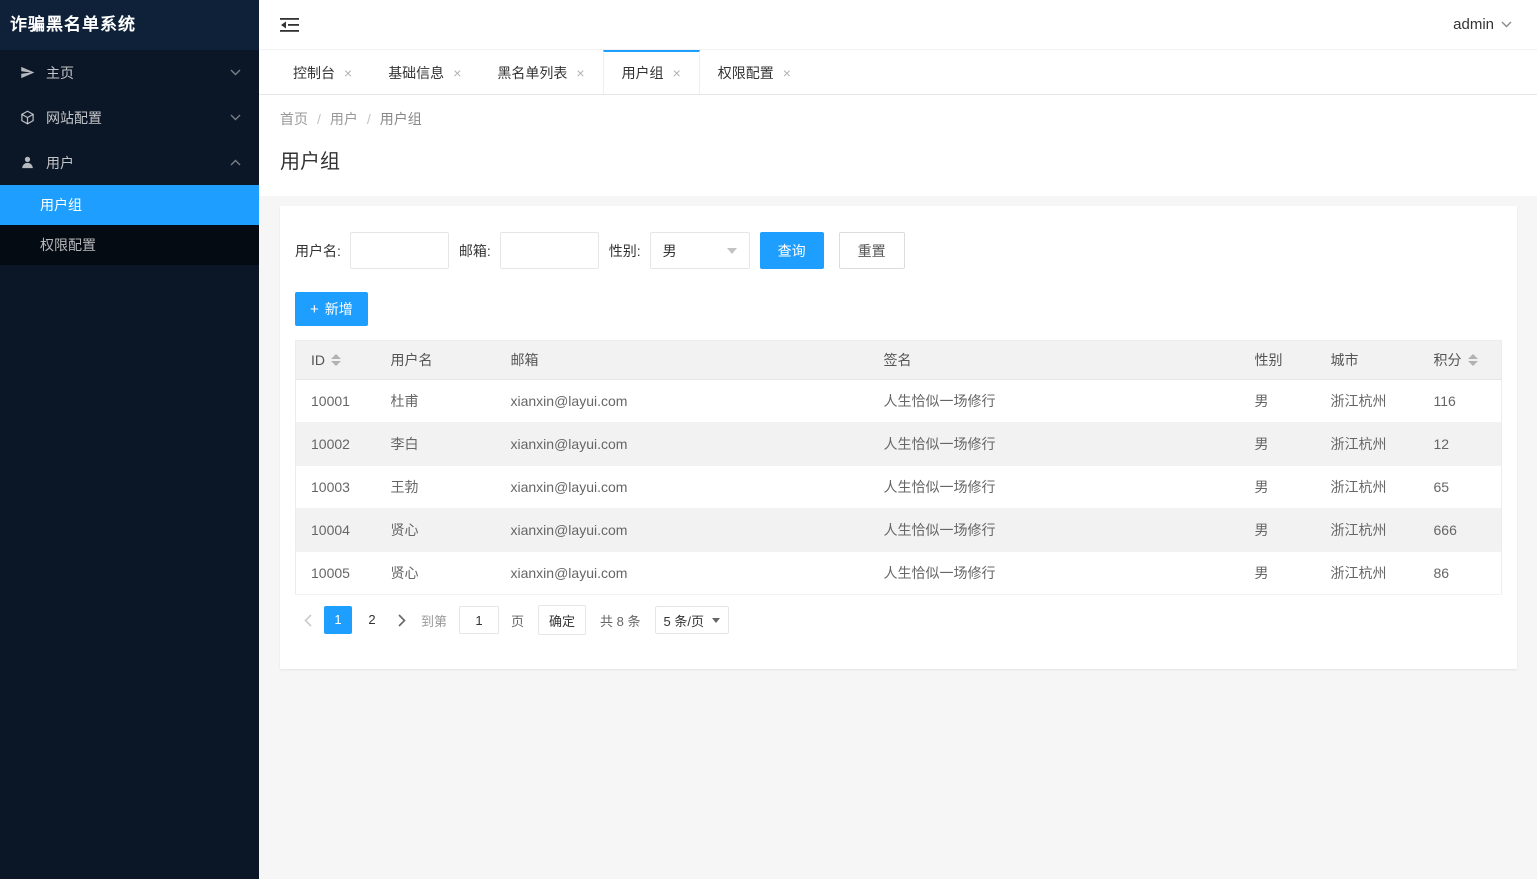 Image resolution: width=1537 pixels, height=879 pixels. What do you see at coordinates (435, 530) in the screenshot?
I see `table-cell: 贤心` at bounding box center [435, 530].